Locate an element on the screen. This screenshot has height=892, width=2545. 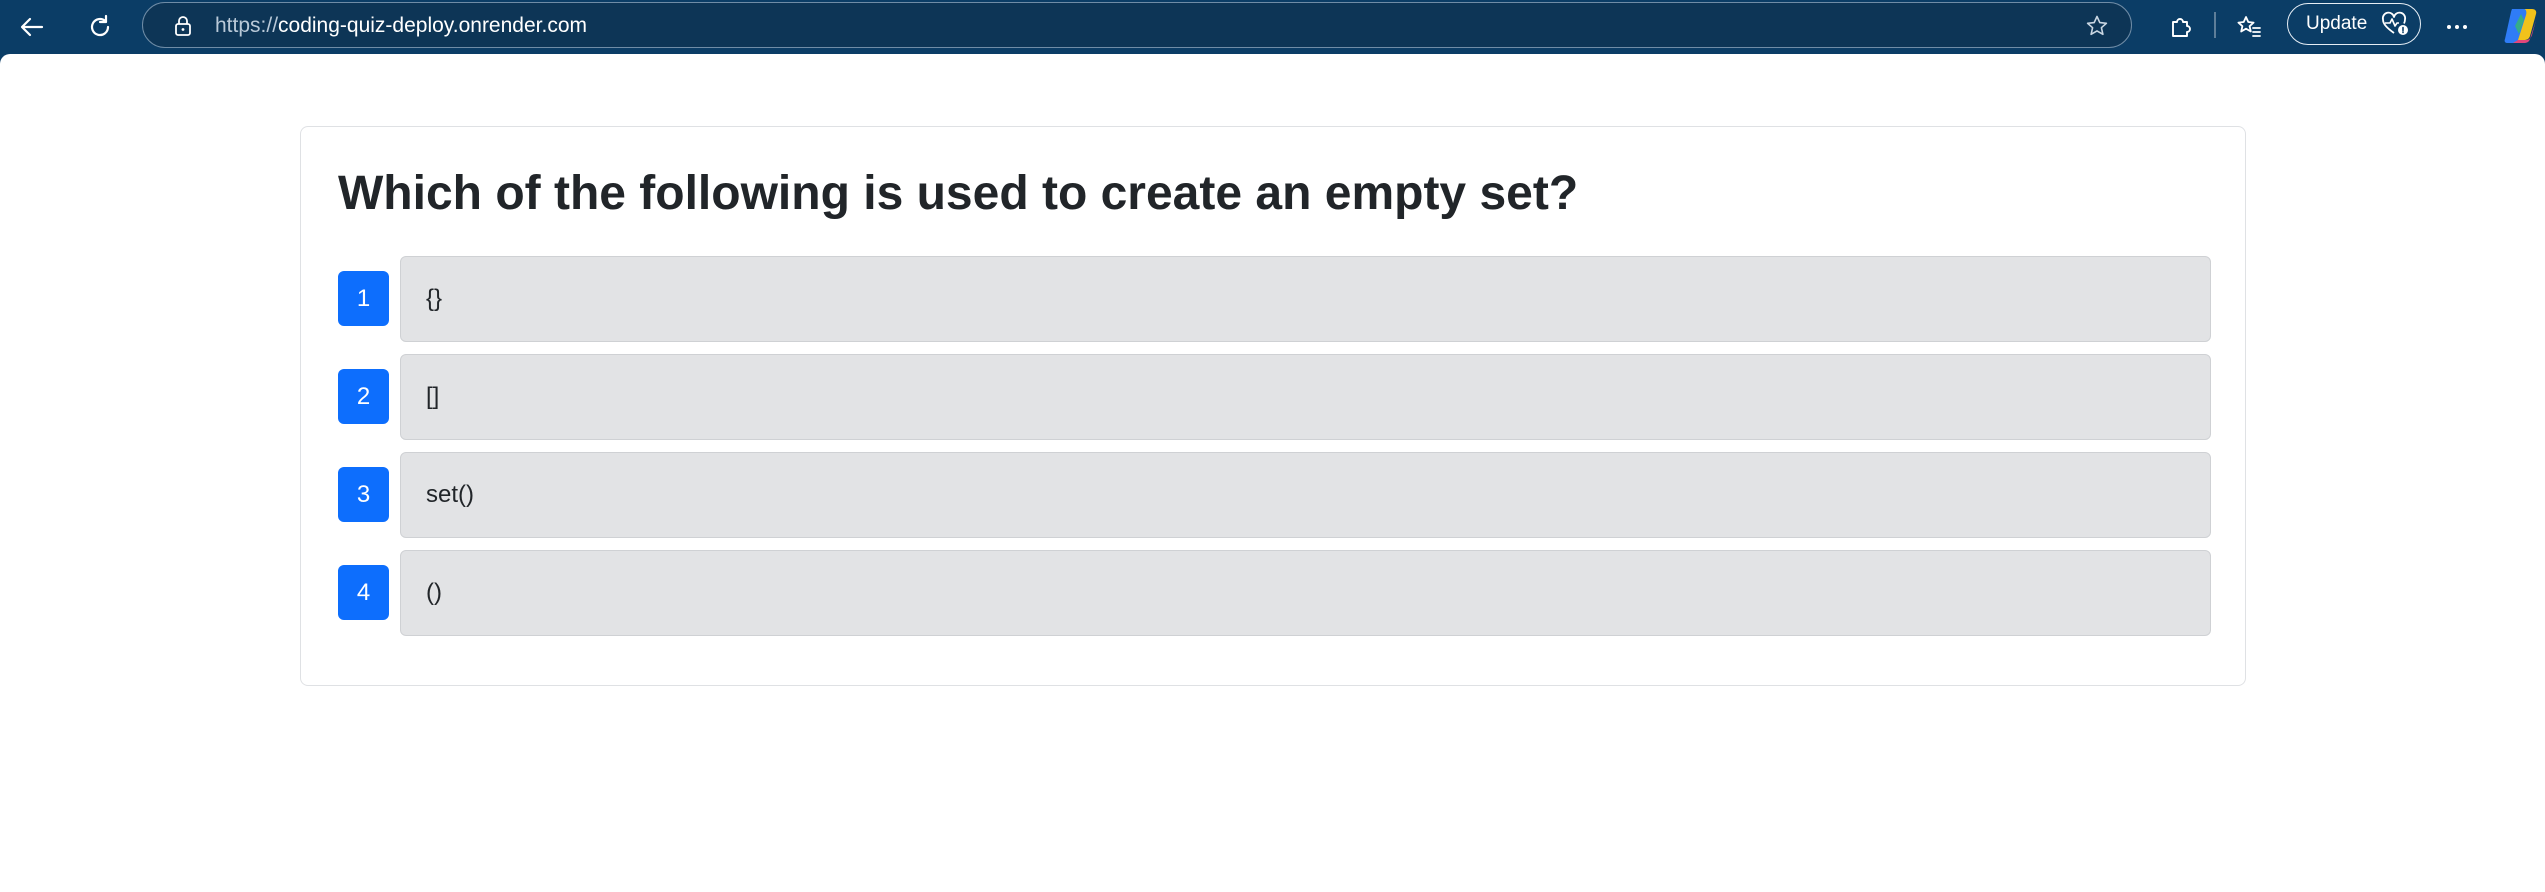
option-button: [] is located at coordinates (1305, 397).